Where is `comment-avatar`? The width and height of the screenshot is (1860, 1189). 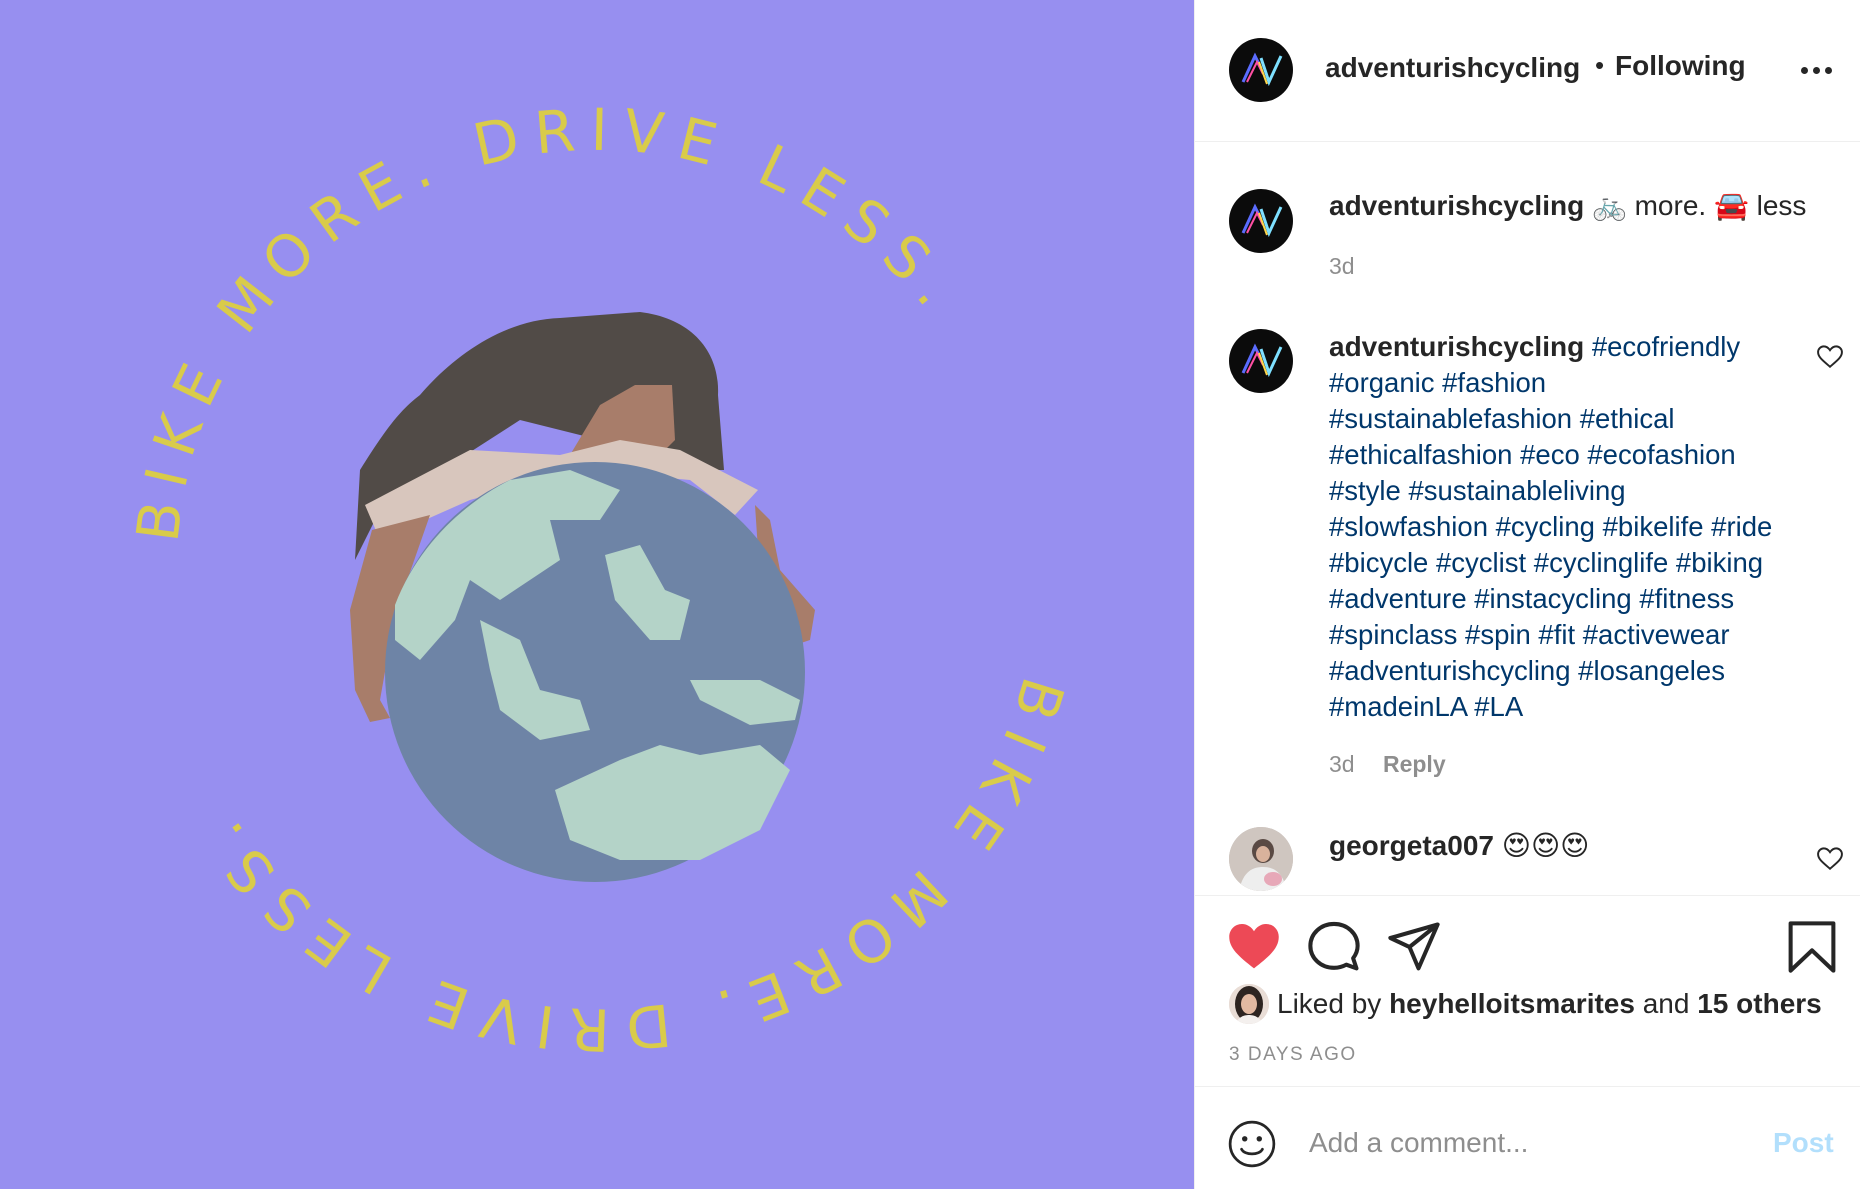
comment-avatar is located at coordinates (1261, 361).